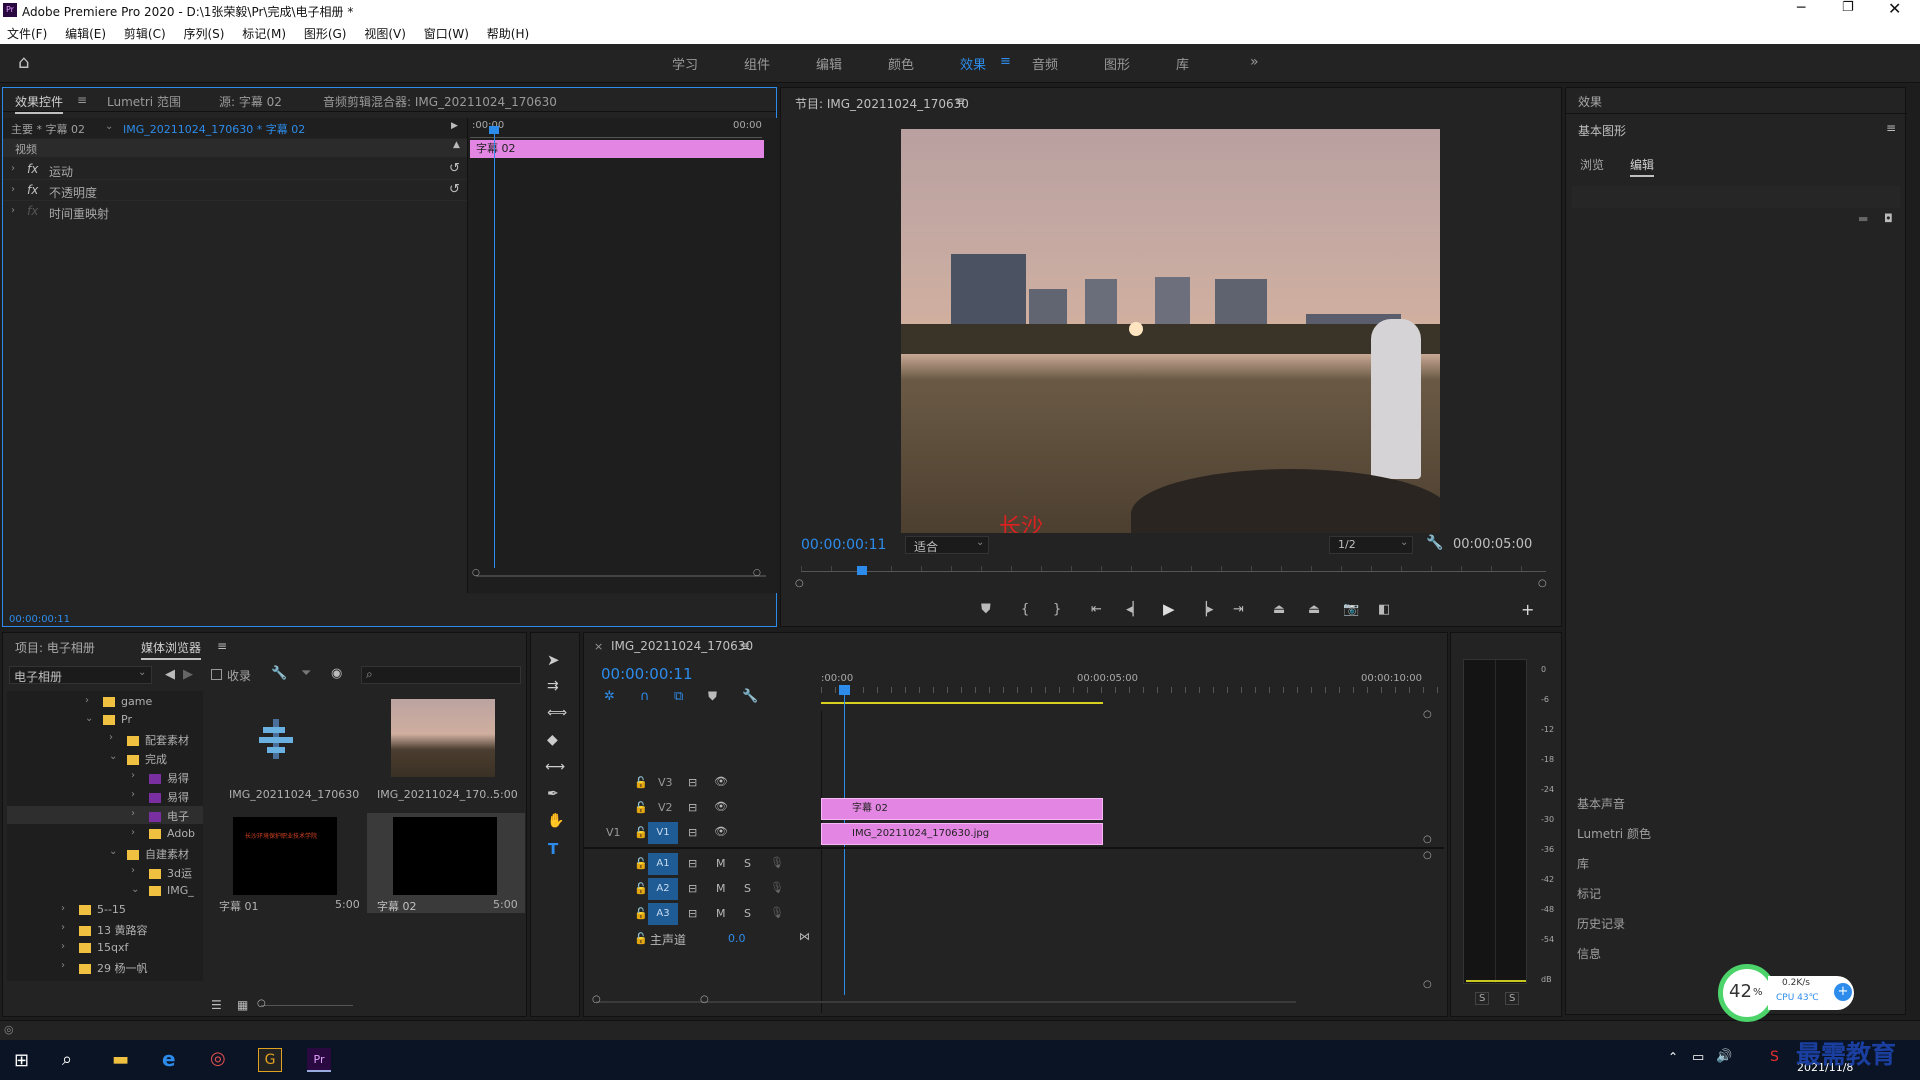 The height and width of the screenshot is (1080, 1920). What do you see at coordinates (32, 190) in the screenshot?
I see `fx-icon: fx` at bounding box center [32, 190].